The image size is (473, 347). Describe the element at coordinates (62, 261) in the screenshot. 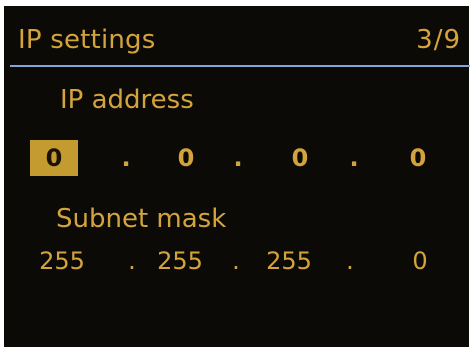

I see `subnet-octet-1: 255` at that location.